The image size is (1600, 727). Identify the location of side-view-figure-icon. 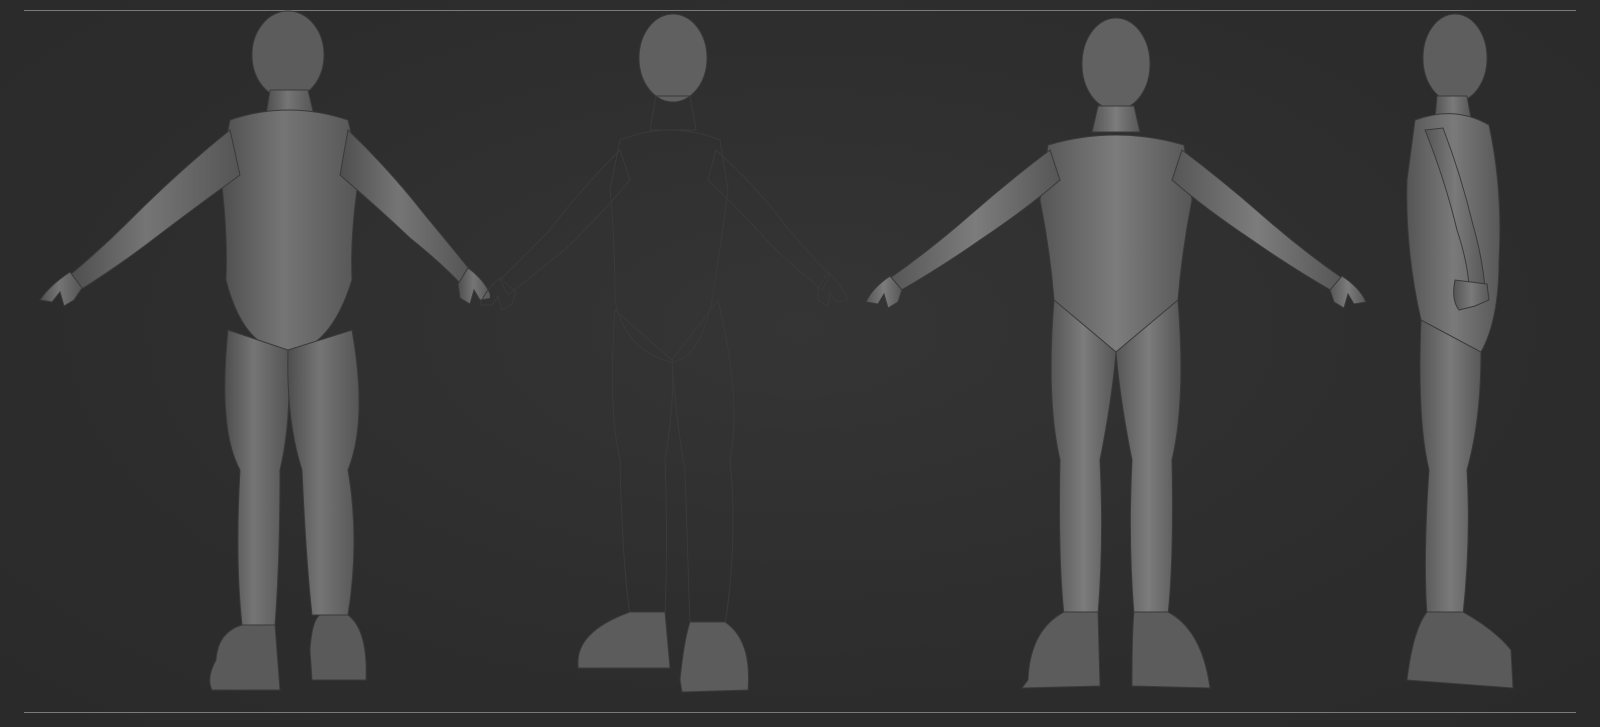
(1460, 363).